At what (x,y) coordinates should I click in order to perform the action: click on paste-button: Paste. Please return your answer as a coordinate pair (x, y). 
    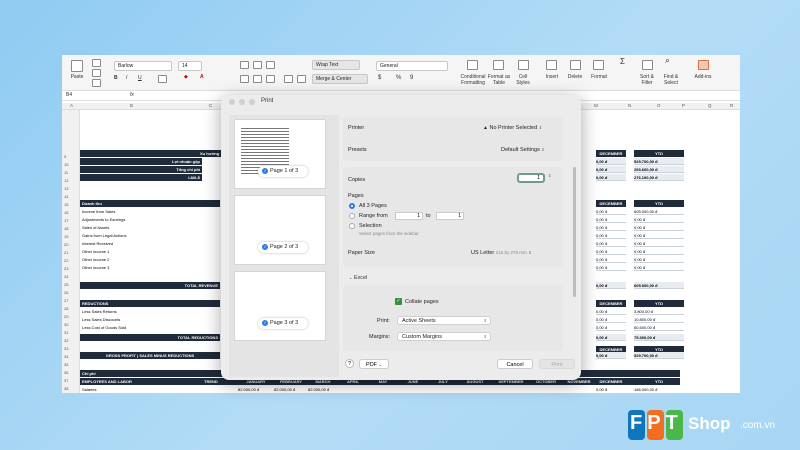
    Looking at the image, I should click on (77, 77).